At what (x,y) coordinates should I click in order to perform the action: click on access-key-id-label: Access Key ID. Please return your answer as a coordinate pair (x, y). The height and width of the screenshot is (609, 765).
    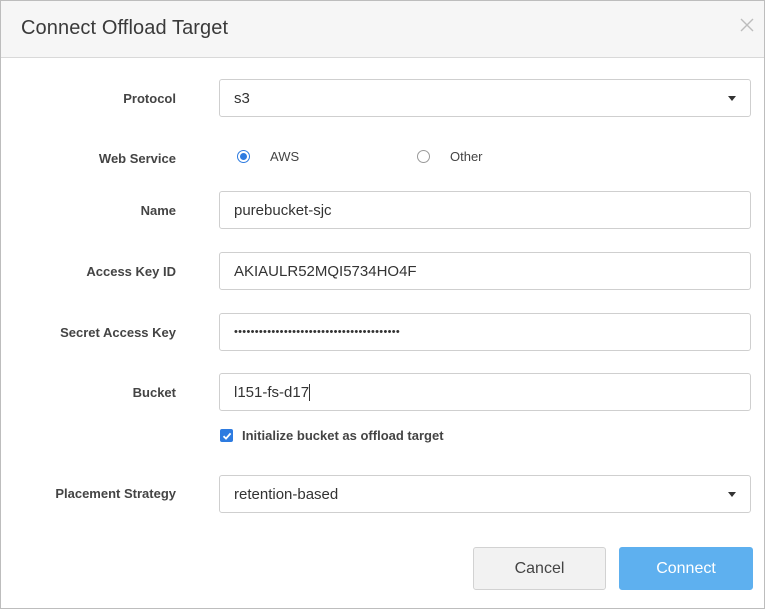
    Looking at the image, I should click on (131, 271).